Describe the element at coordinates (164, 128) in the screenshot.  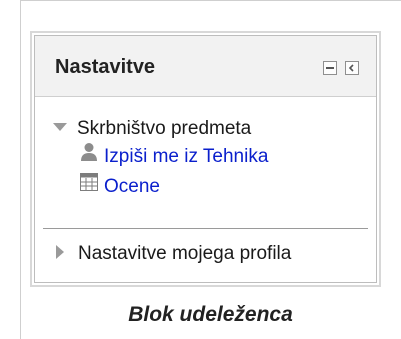
I see `tree-node-label: Skrbništvo predmeta` at that location.